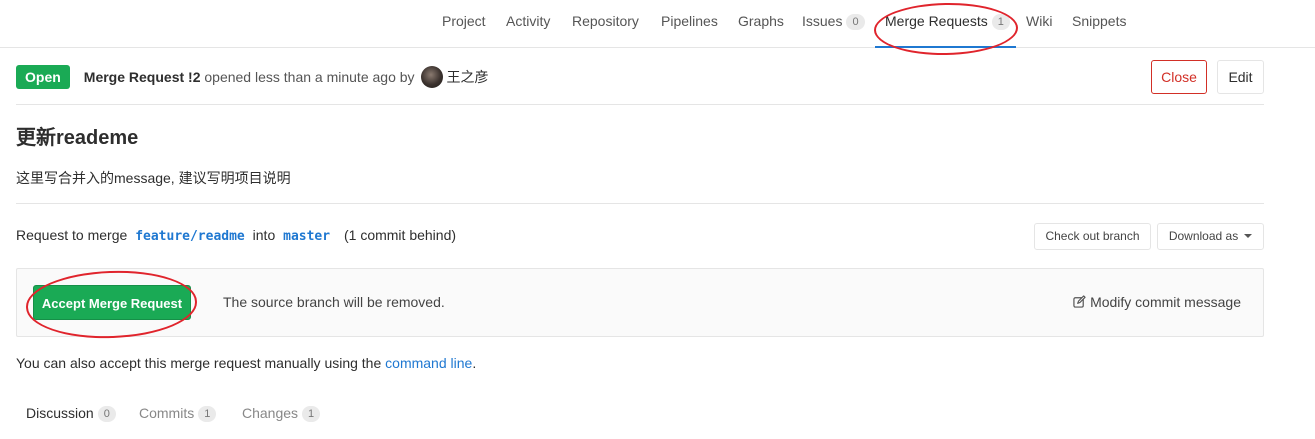 The image size is (1315, 439). I want to click on commits-count-badge: 1, so click(207, 414).